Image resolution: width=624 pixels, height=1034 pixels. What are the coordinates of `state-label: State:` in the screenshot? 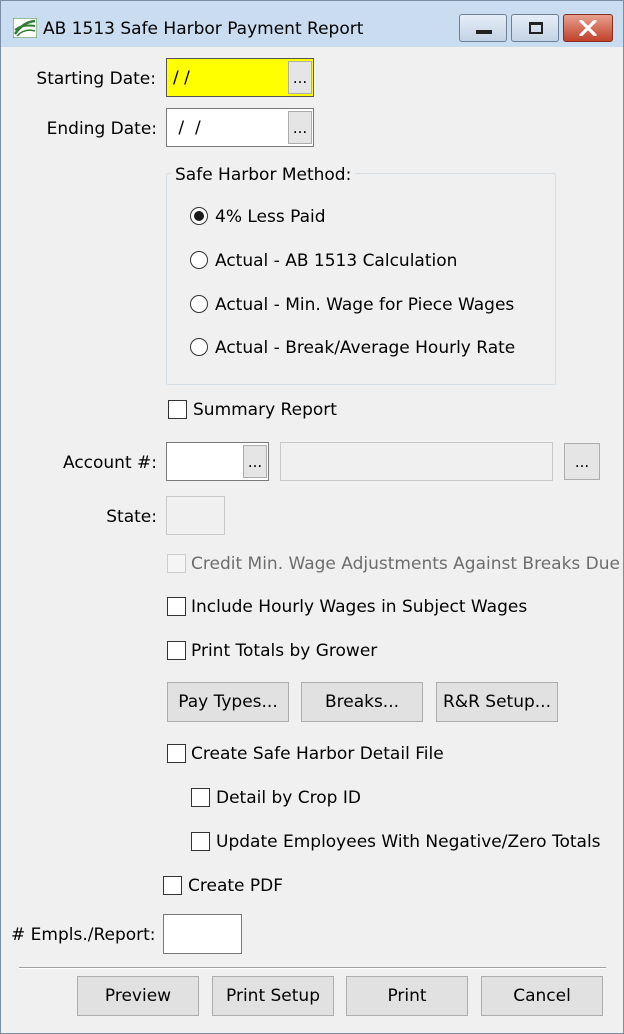 It's located at (131, 517).